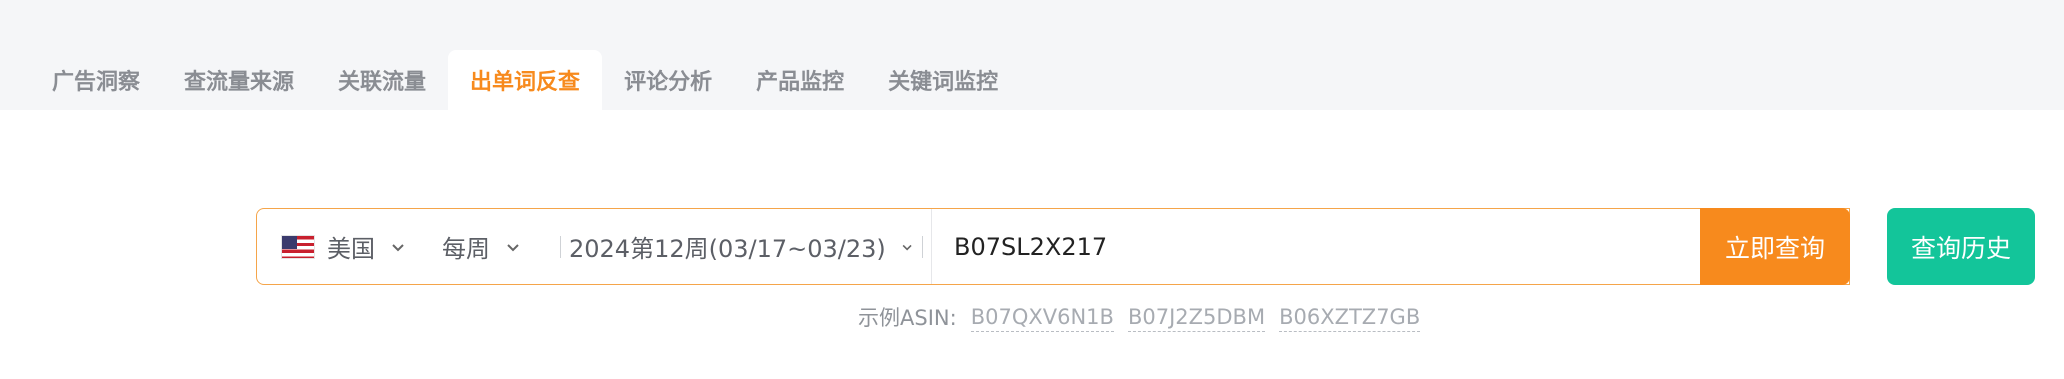  I want to click on period-select: 每周, so click(492, 246).